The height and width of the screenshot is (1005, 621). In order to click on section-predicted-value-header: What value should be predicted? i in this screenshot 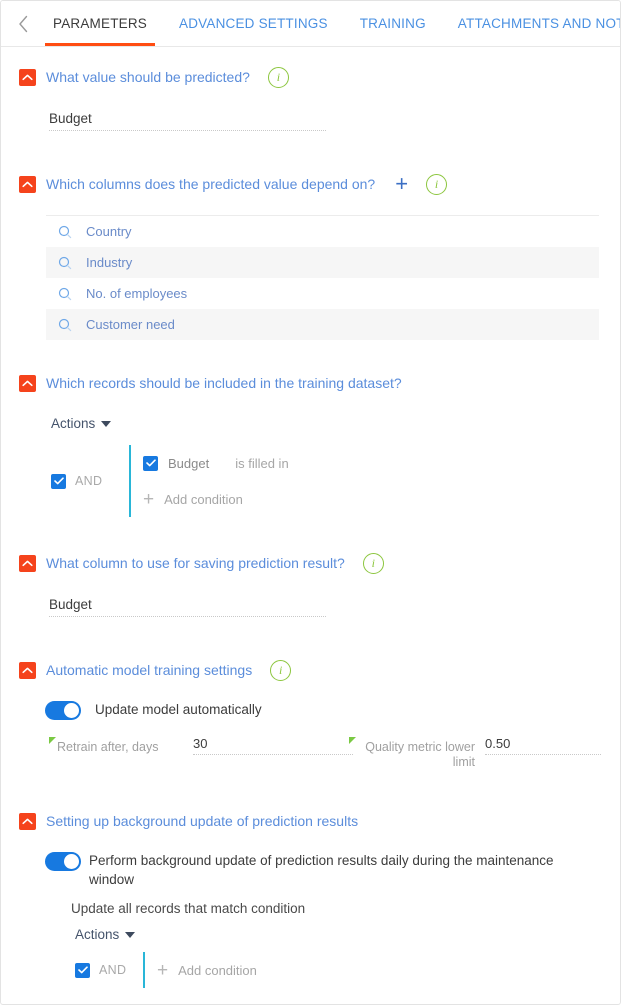, I will do `click(310, 77)`.